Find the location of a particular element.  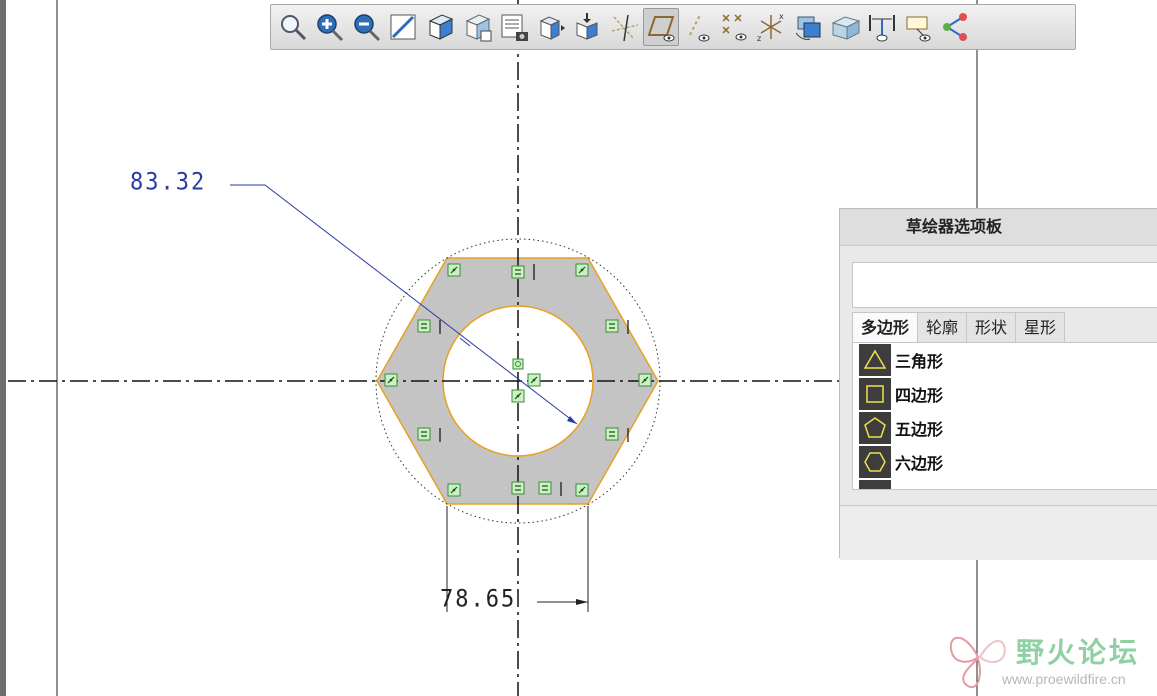

dimension-display-icon is located at coordinates (699, 28).